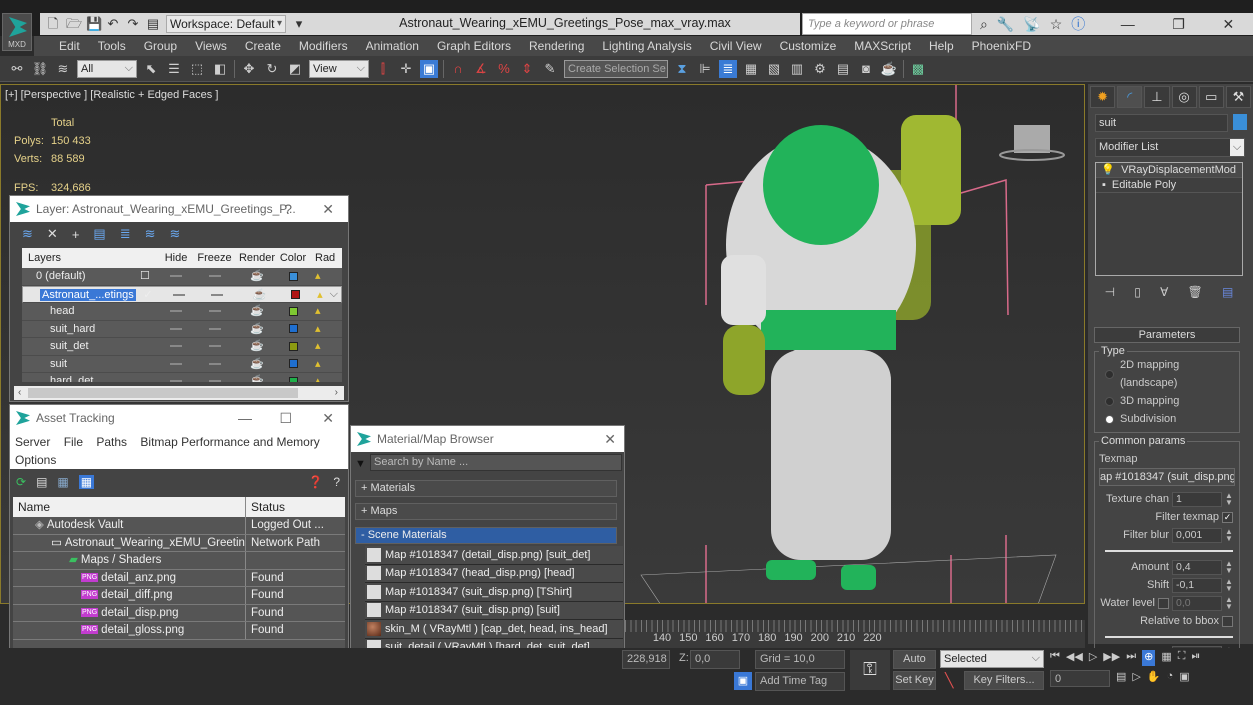 This screenshot has width=1253, height=705. I want to click on link-icon: ⚯, so click(17, 69).